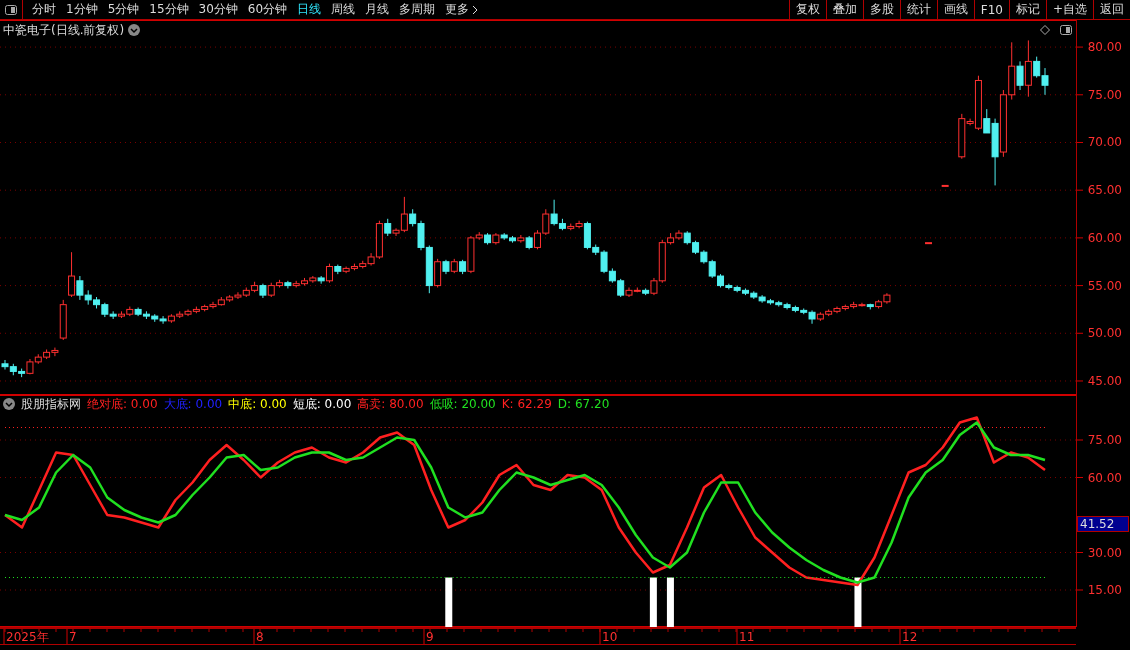 The width and height of the screenshot is (1130, 650). I want to click on date-label: 9, so click(430, 637).